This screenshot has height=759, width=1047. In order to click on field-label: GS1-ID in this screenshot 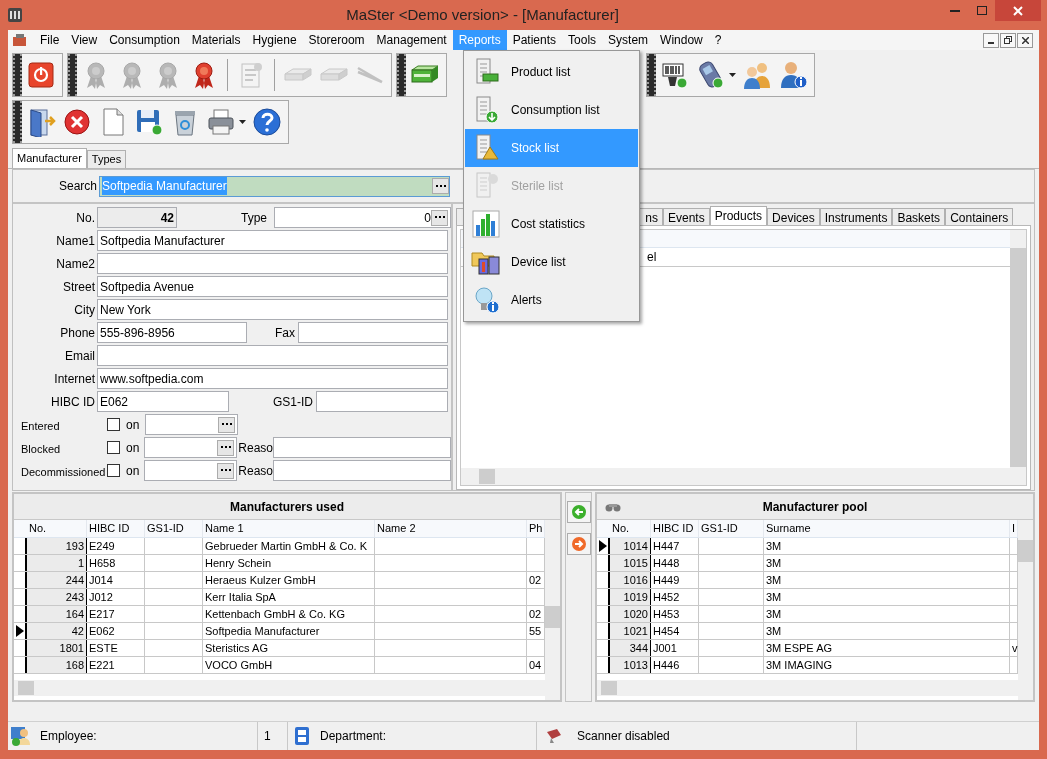, I will do `click(293, 402)`.